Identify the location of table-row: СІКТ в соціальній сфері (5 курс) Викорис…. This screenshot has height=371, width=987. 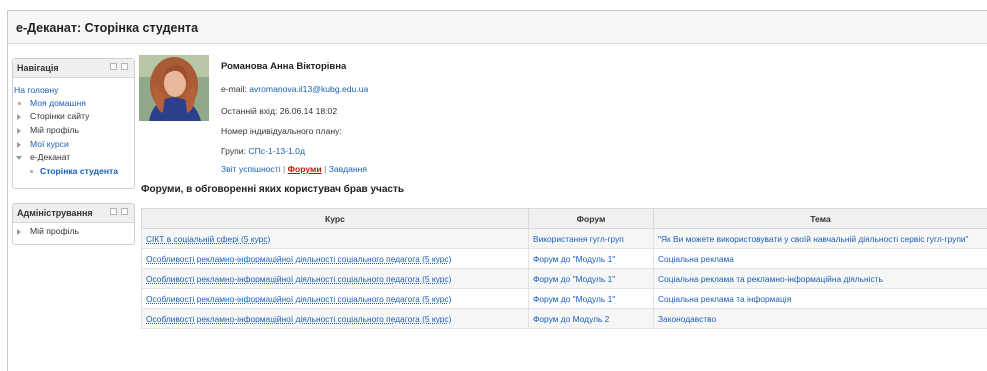
(564, 239).